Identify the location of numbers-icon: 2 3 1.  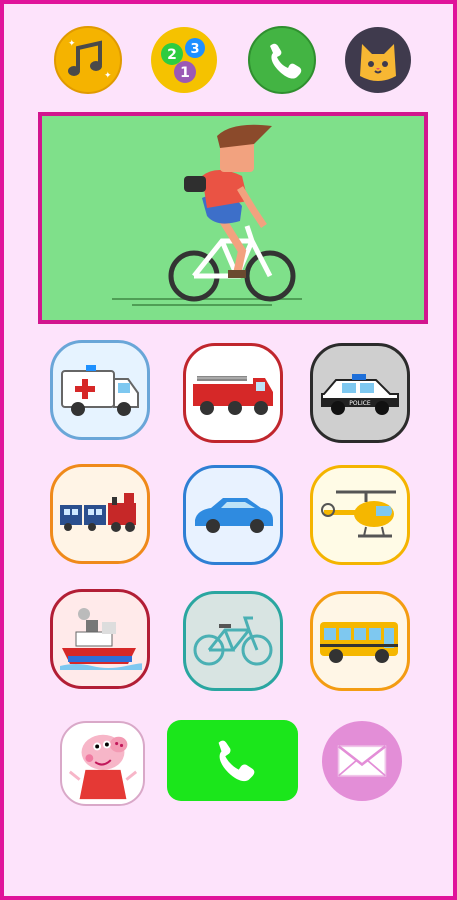
(184, 60).